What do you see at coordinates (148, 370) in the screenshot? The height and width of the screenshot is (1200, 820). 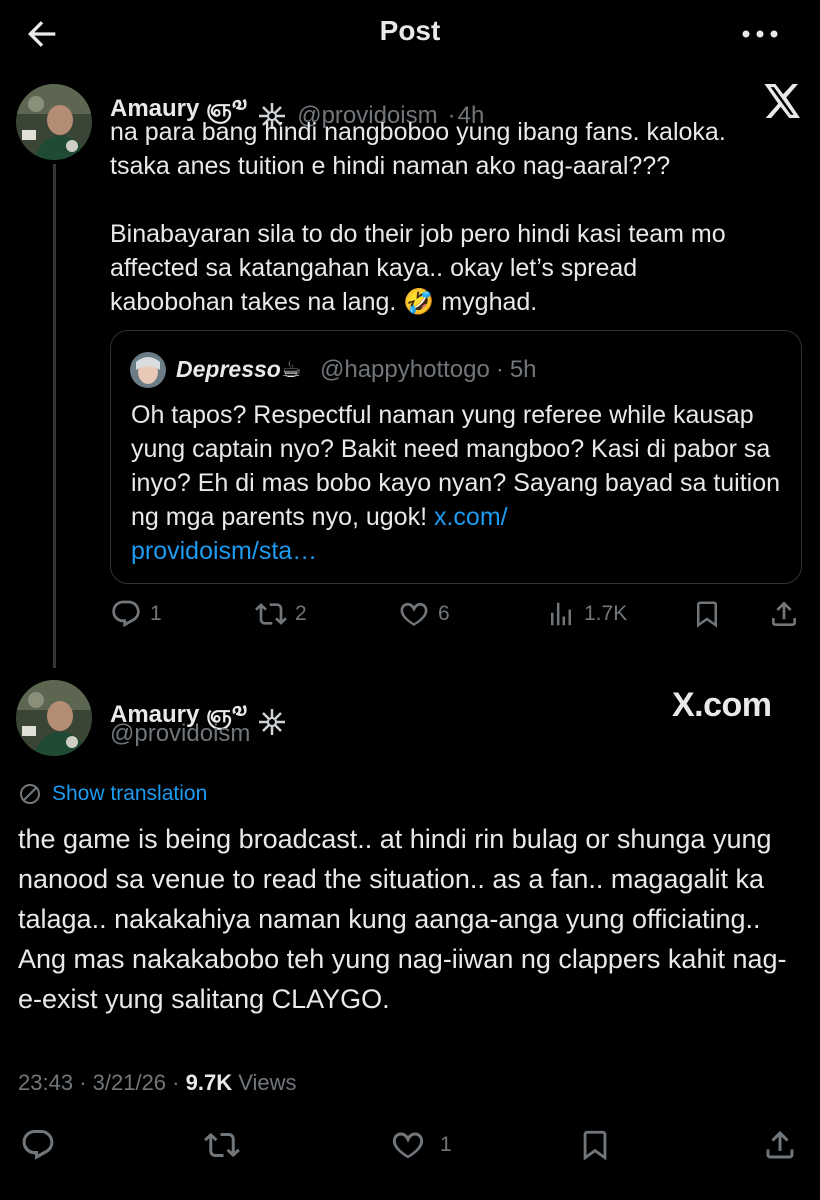 I see `quote-avatar` at bounding box center [148, 370].